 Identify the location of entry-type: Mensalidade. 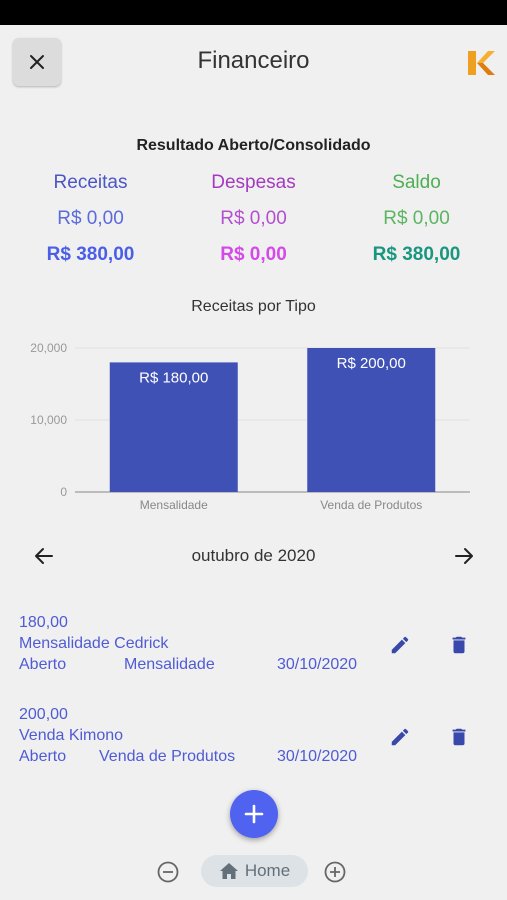
(169, 664).